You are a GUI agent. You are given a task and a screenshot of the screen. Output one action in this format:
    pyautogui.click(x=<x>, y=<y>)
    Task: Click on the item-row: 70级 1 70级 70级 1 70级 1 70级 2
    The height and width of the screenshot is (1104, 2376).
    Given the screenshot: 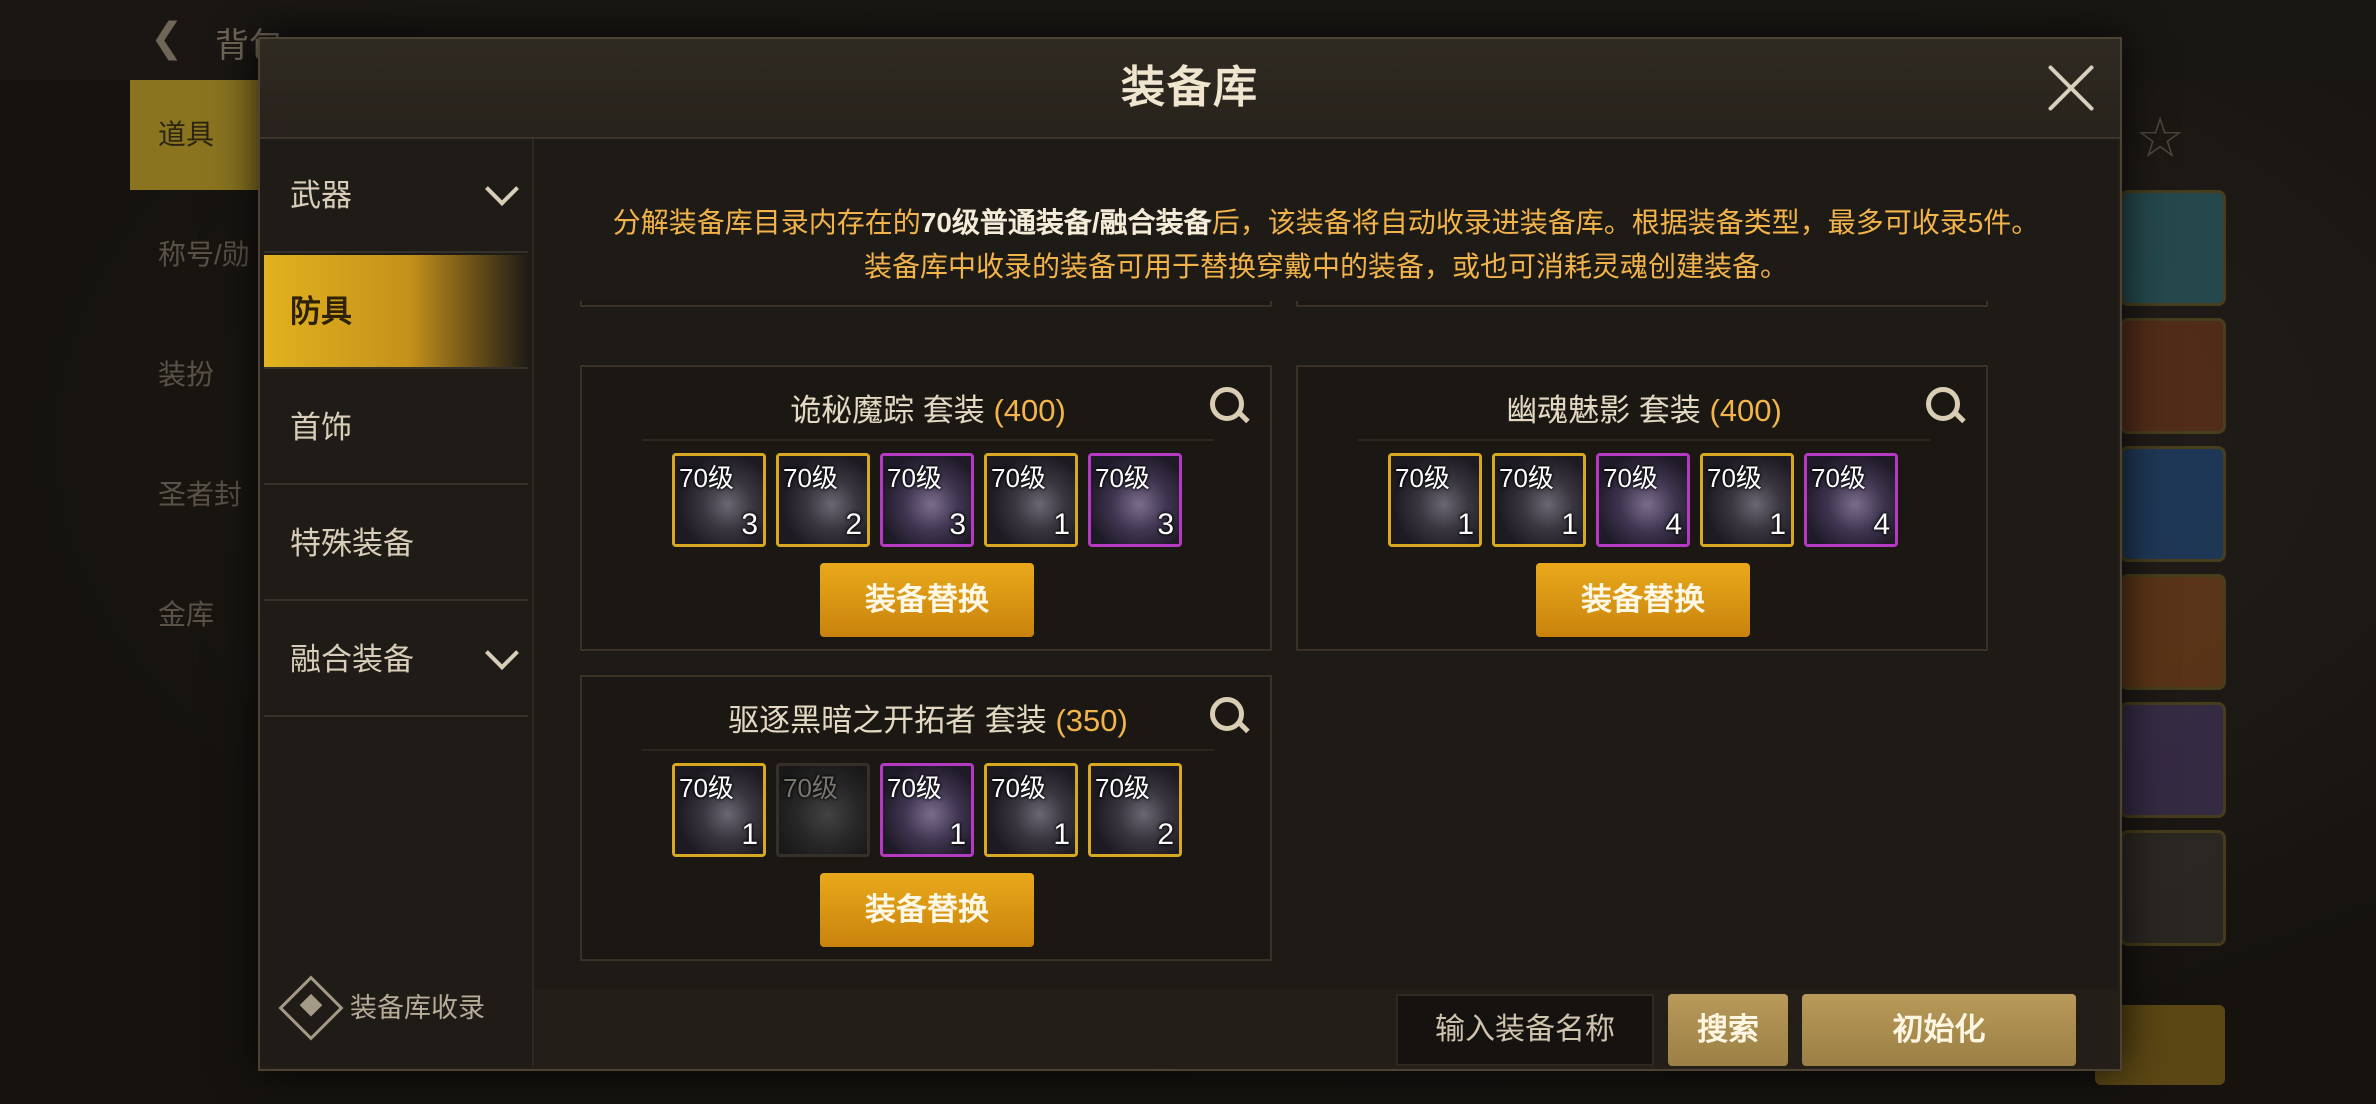 What is the action you would take?
    pyautogui.click(x=932, y=811)
    